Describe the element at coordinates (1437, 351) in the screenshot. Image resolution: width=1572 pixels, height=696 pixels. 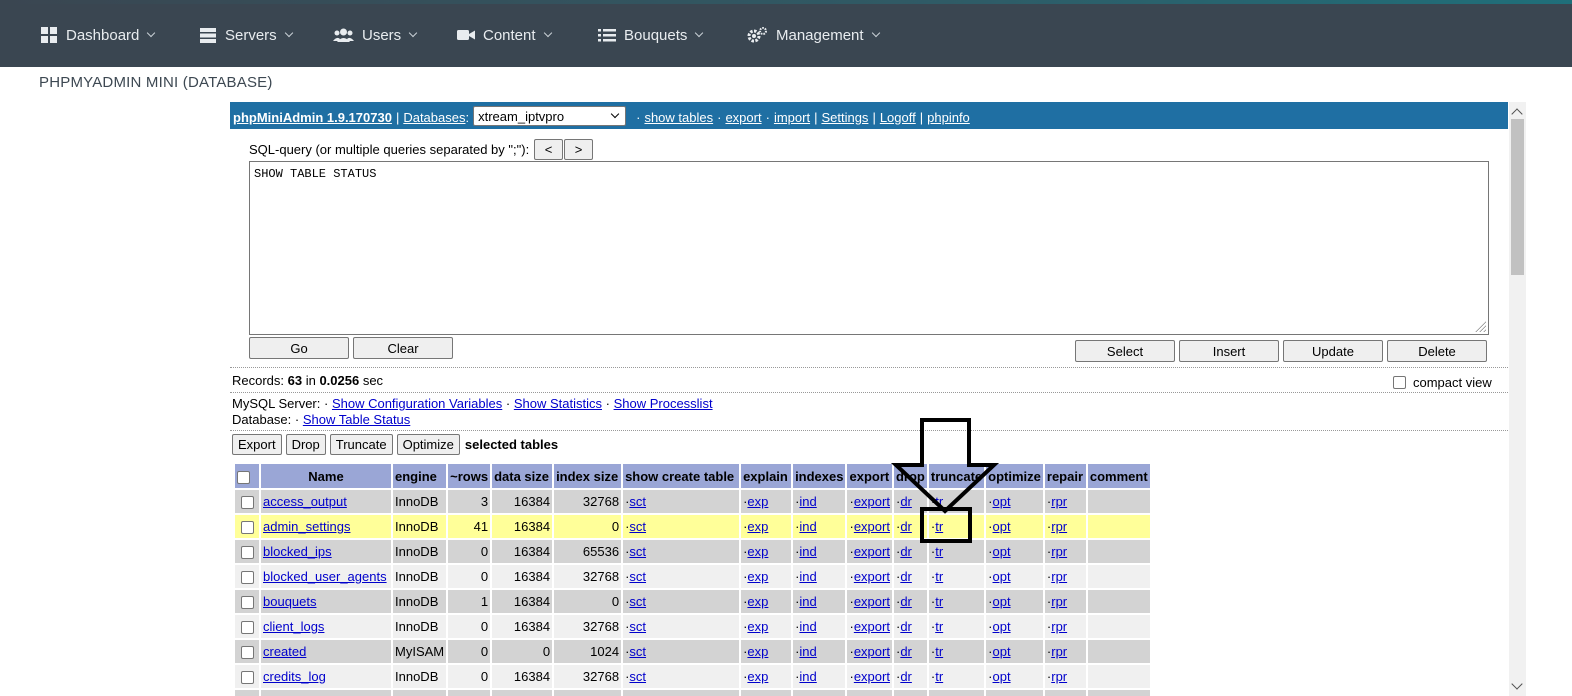
I see `delete-button: Delete` at that location.